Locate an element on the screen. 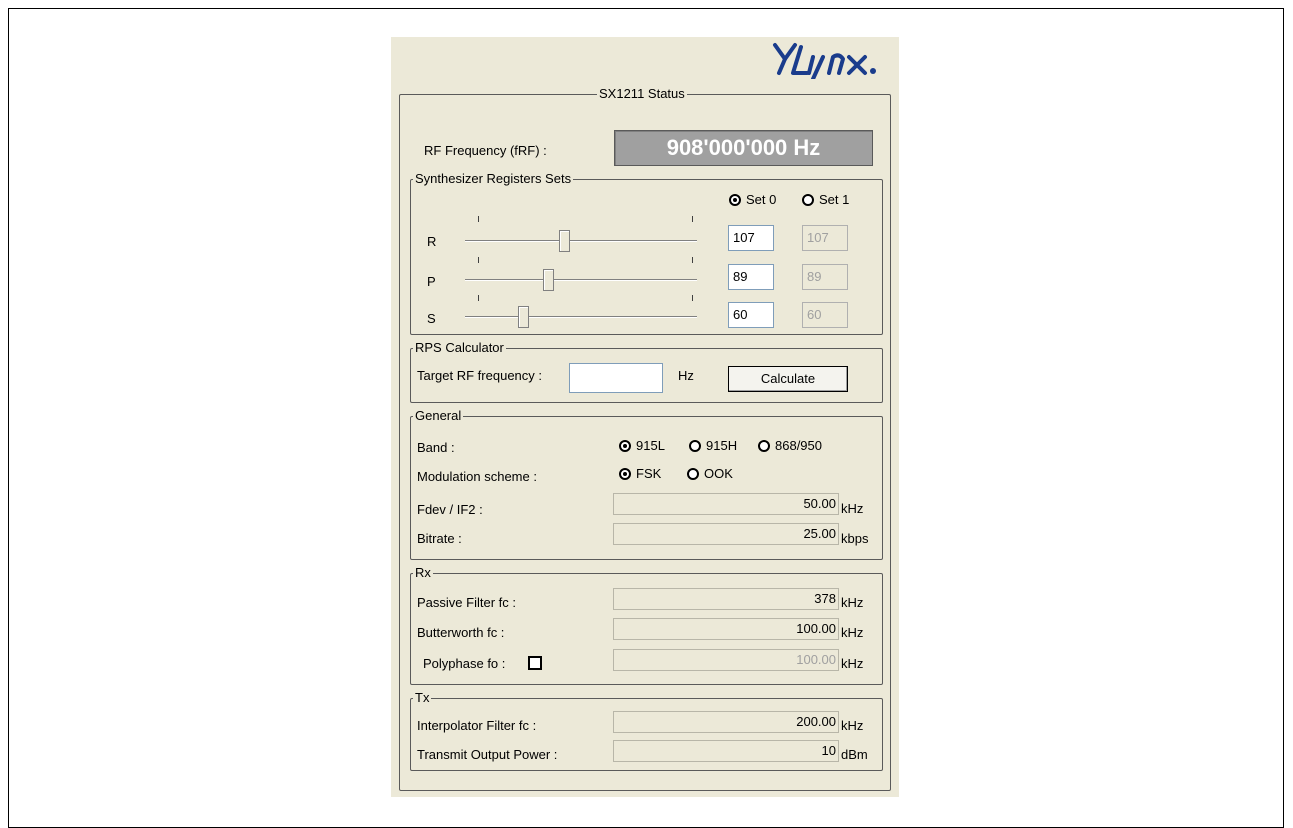  rf-frequency-display: 908'000'000 Hz is located at coordinates (743, 148).